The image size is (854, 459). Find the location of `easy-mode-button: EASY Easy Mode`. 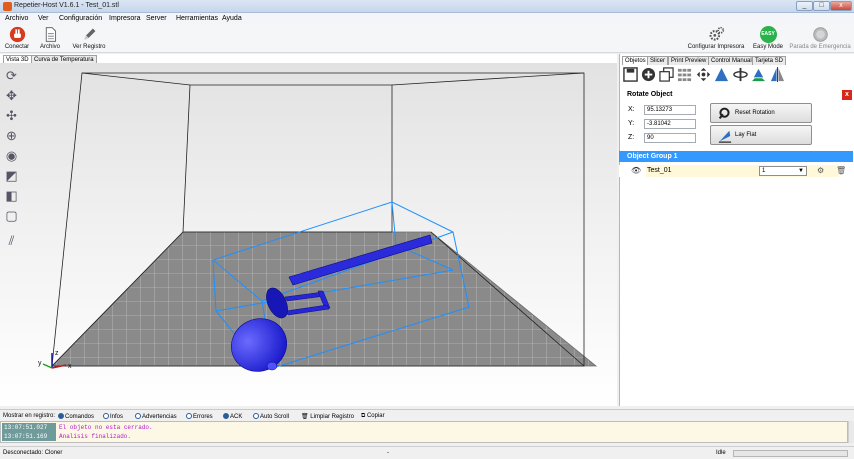

easy-mode-button: EASY Easy Mode is located at coordinates (768, 38).